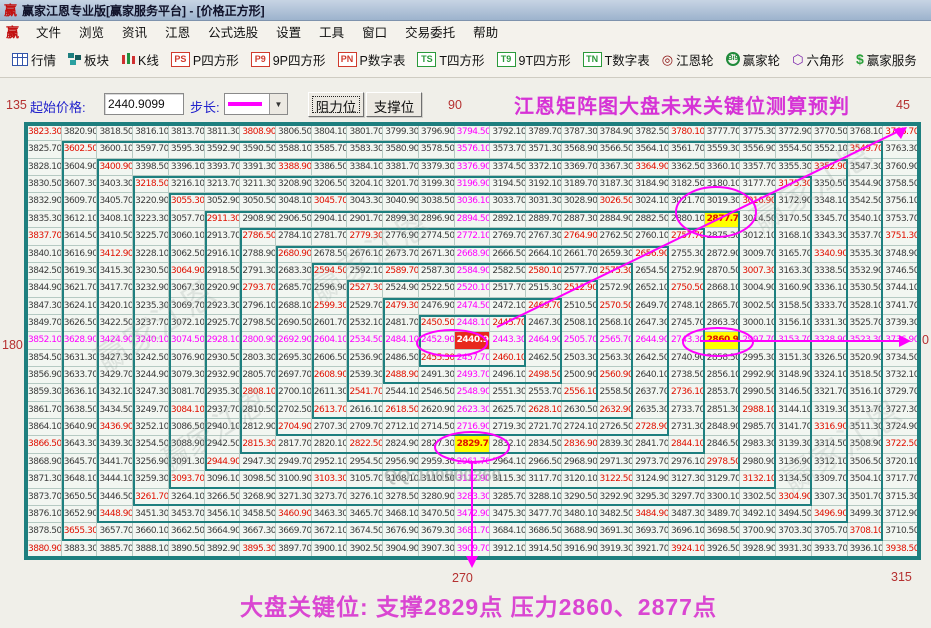 The image size is (931, 628). I want to click on matrix-cell: 3633.70, so click(79, 376).